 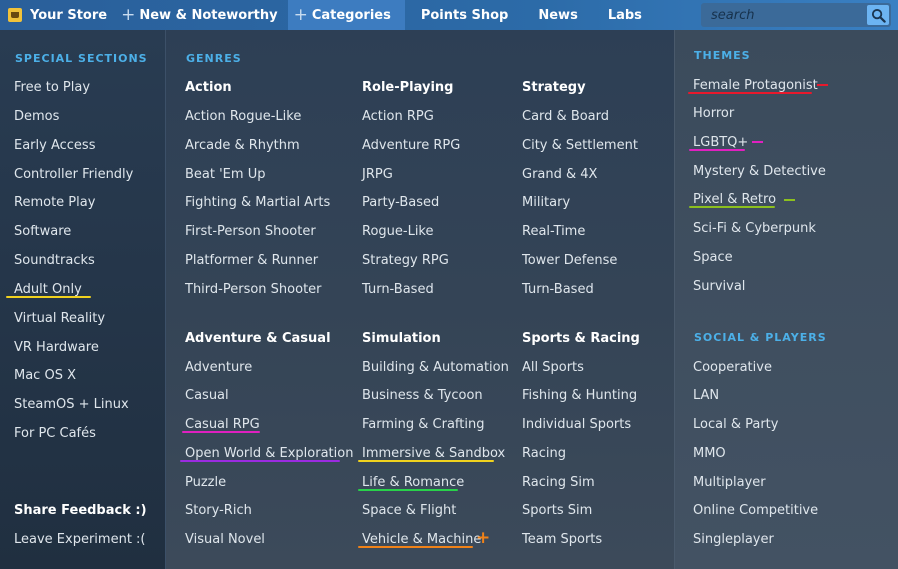 What do you see at coordinates (755, 510) in the screenshot?
I see `social-item: Online Competitive` at bounding box center [755, 510].